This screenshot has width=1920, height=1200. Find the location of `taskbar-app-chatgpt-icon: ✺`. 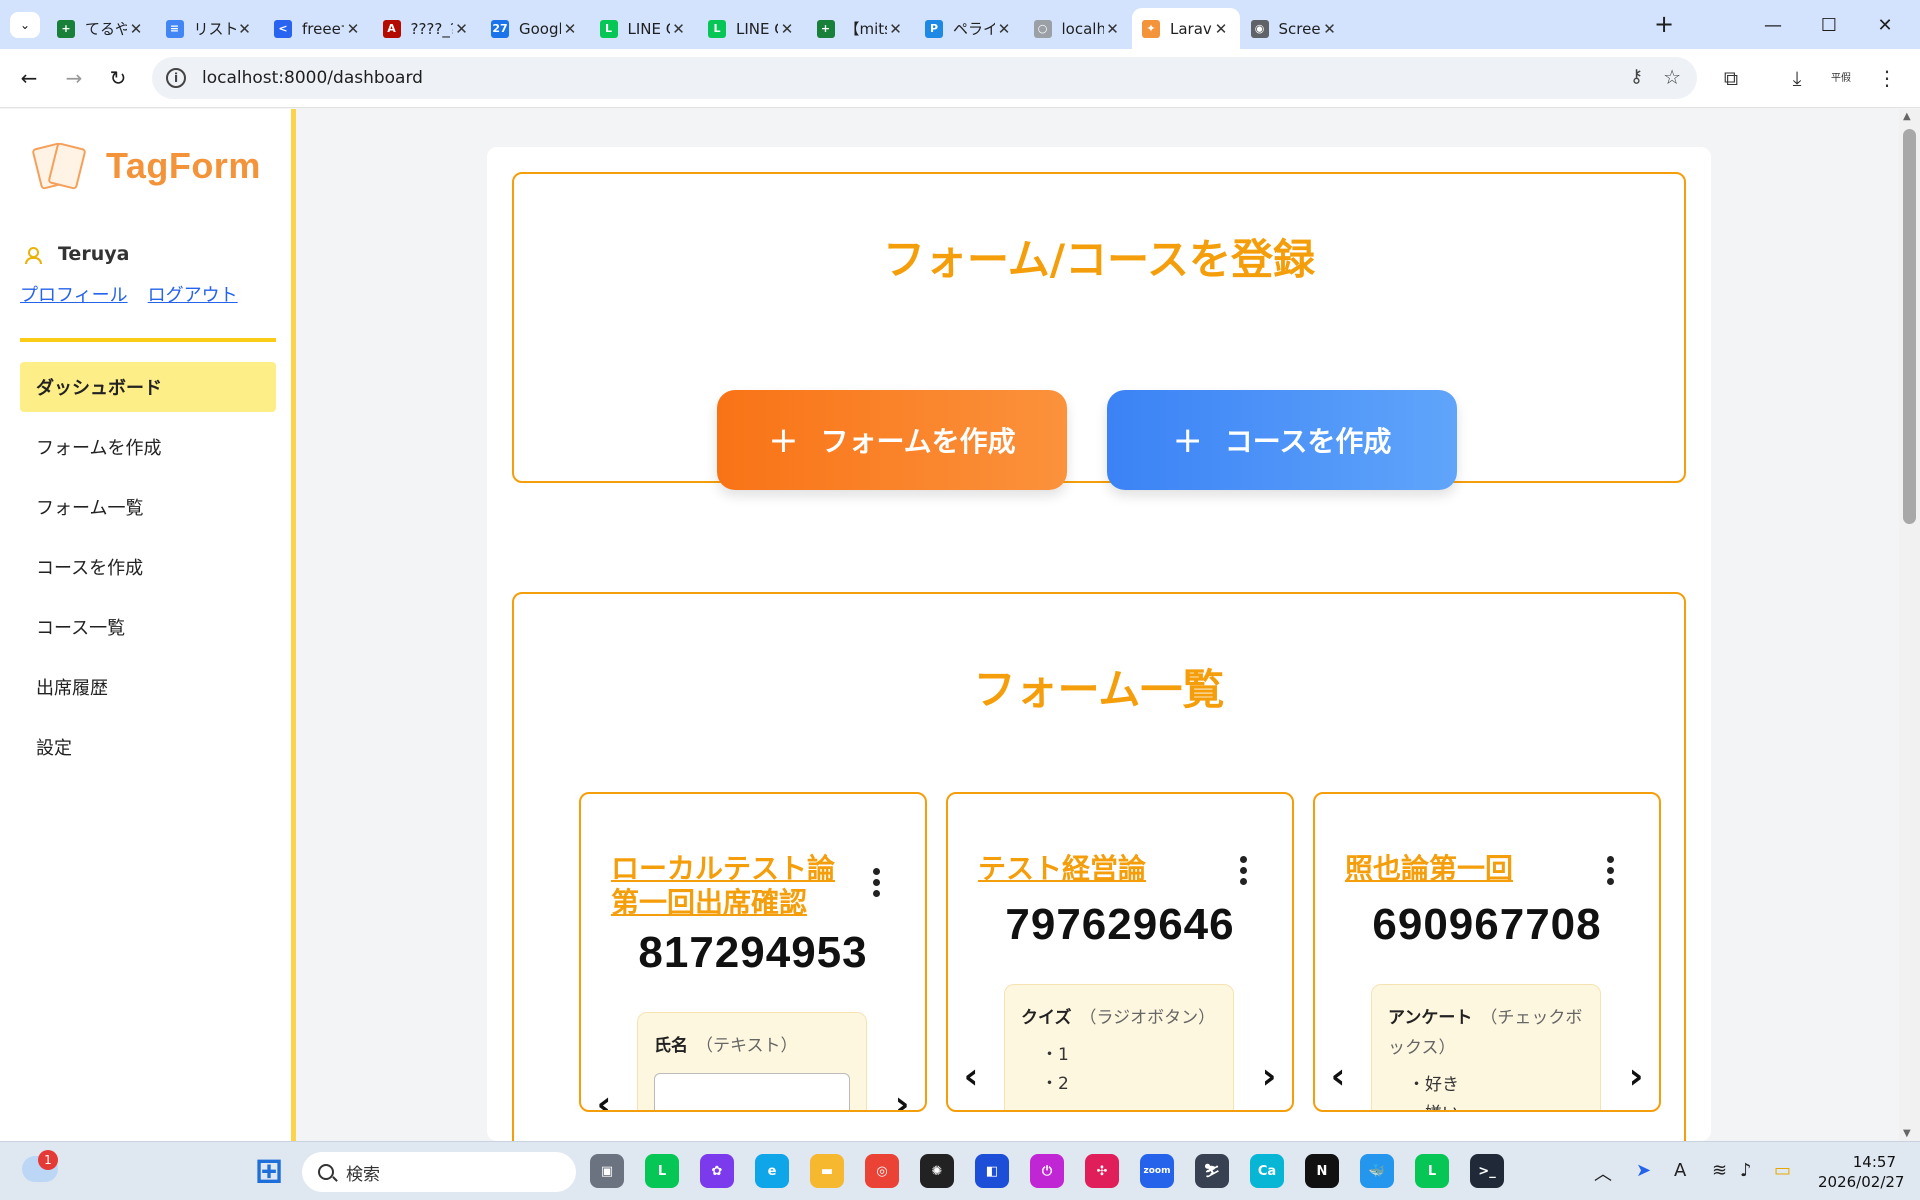

taskbar-app-chatgpt-icon: ✺ is located at coordinates (937, 1171).